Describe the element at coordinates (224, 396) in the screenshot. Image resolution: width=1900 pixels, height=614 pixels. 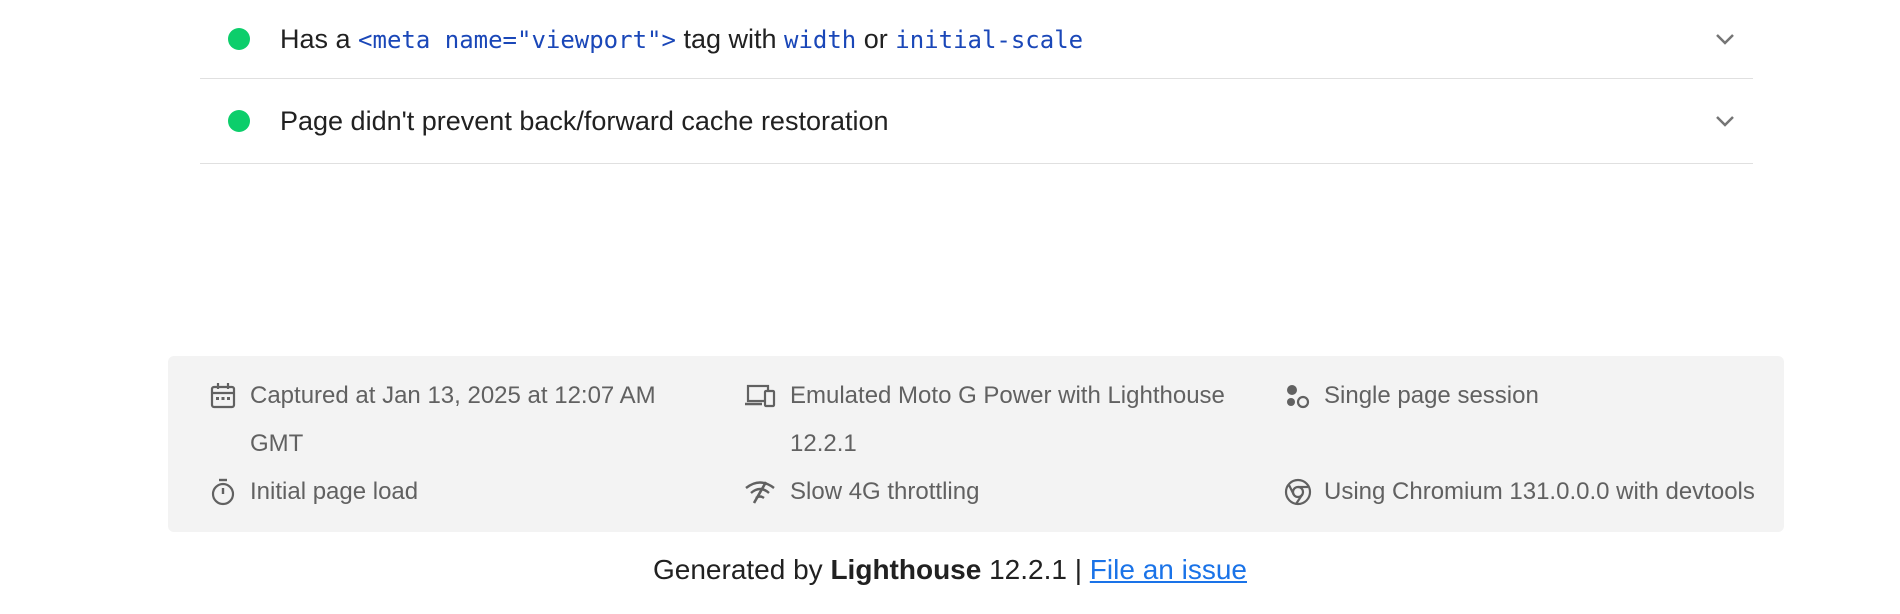
I see `calendar-icon` at that location.